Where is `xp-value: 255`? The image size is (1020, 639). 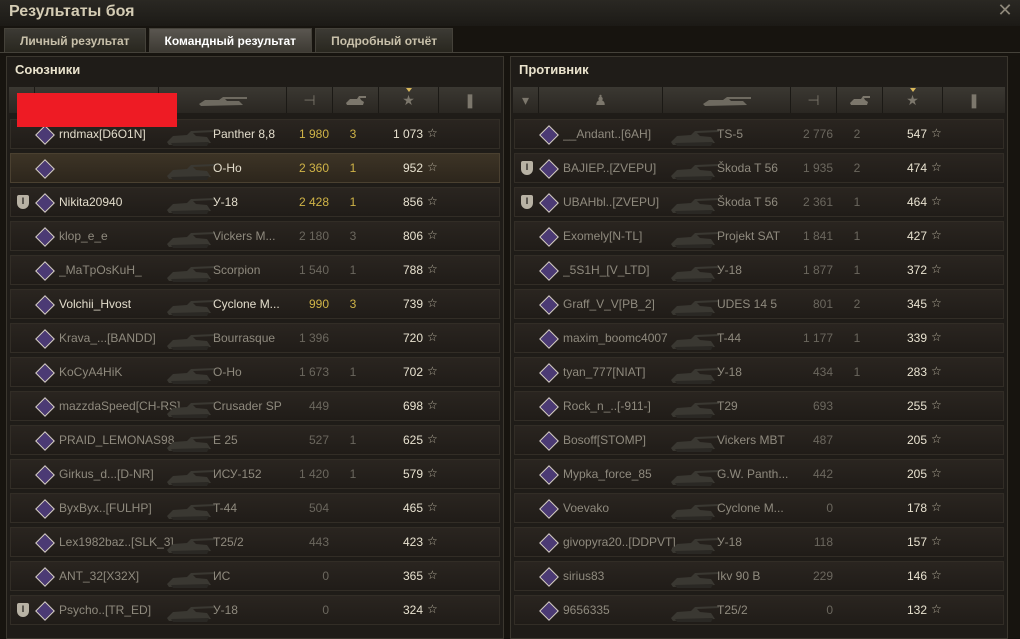
xp-value: 255 is located at coordinates (916, 406).